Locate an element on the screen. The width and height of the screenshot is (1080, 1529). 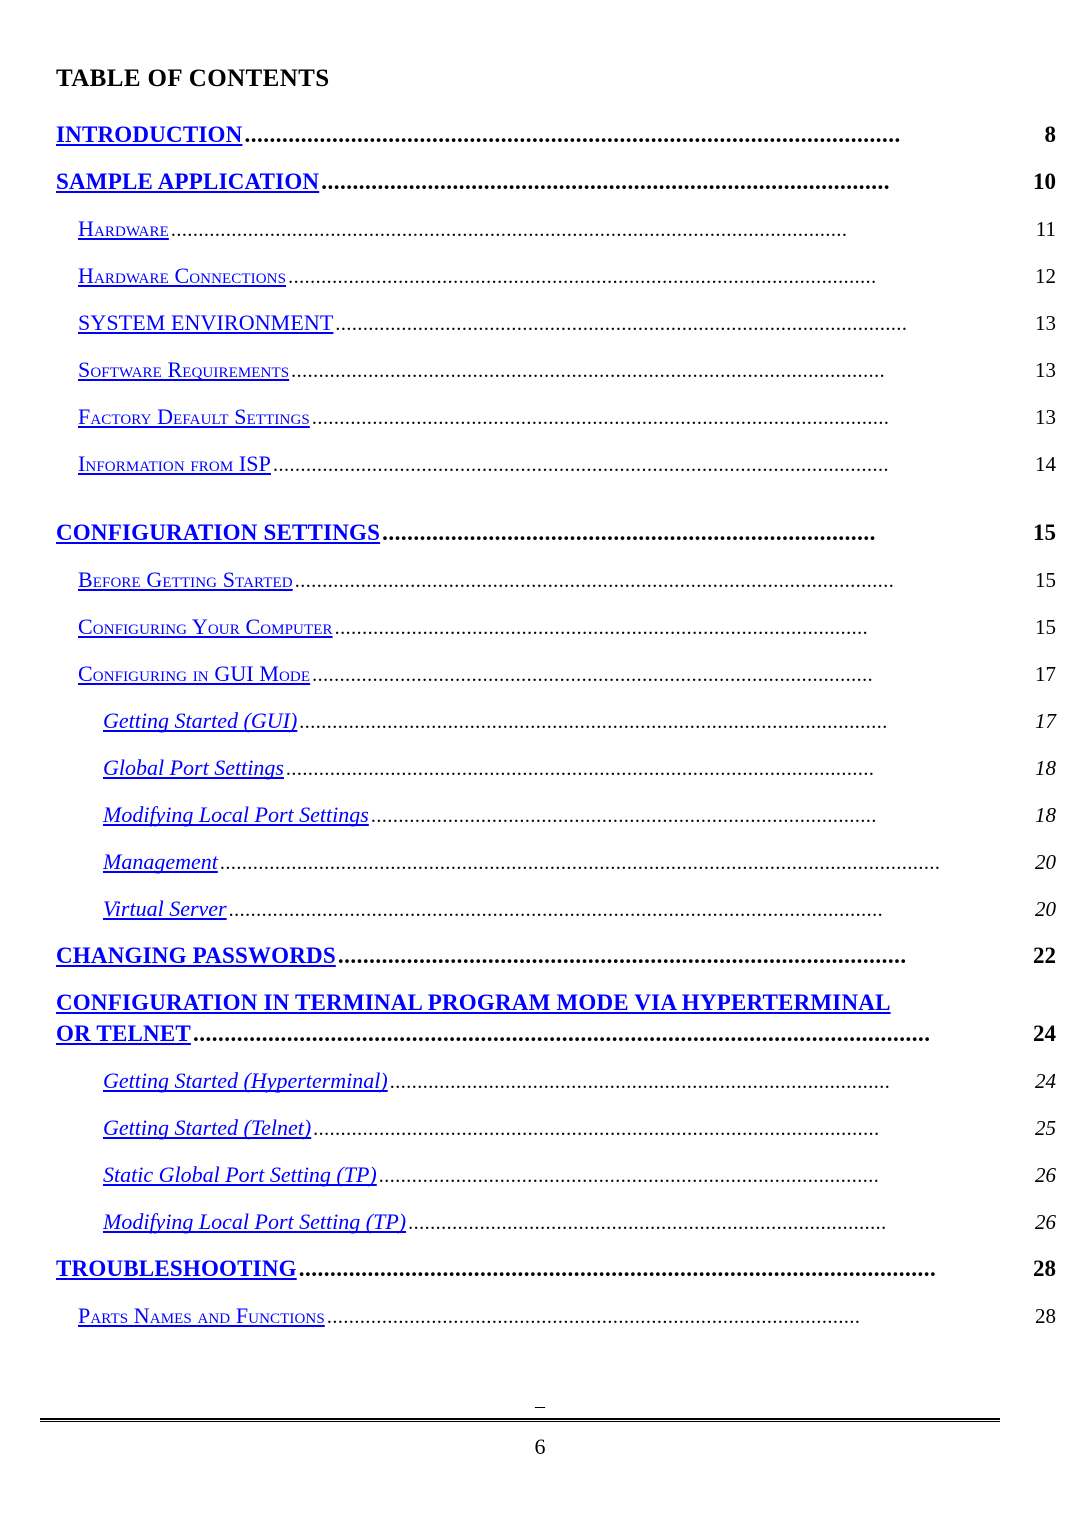
toc-page-number: 12 is located at coordinates (1045, 276).